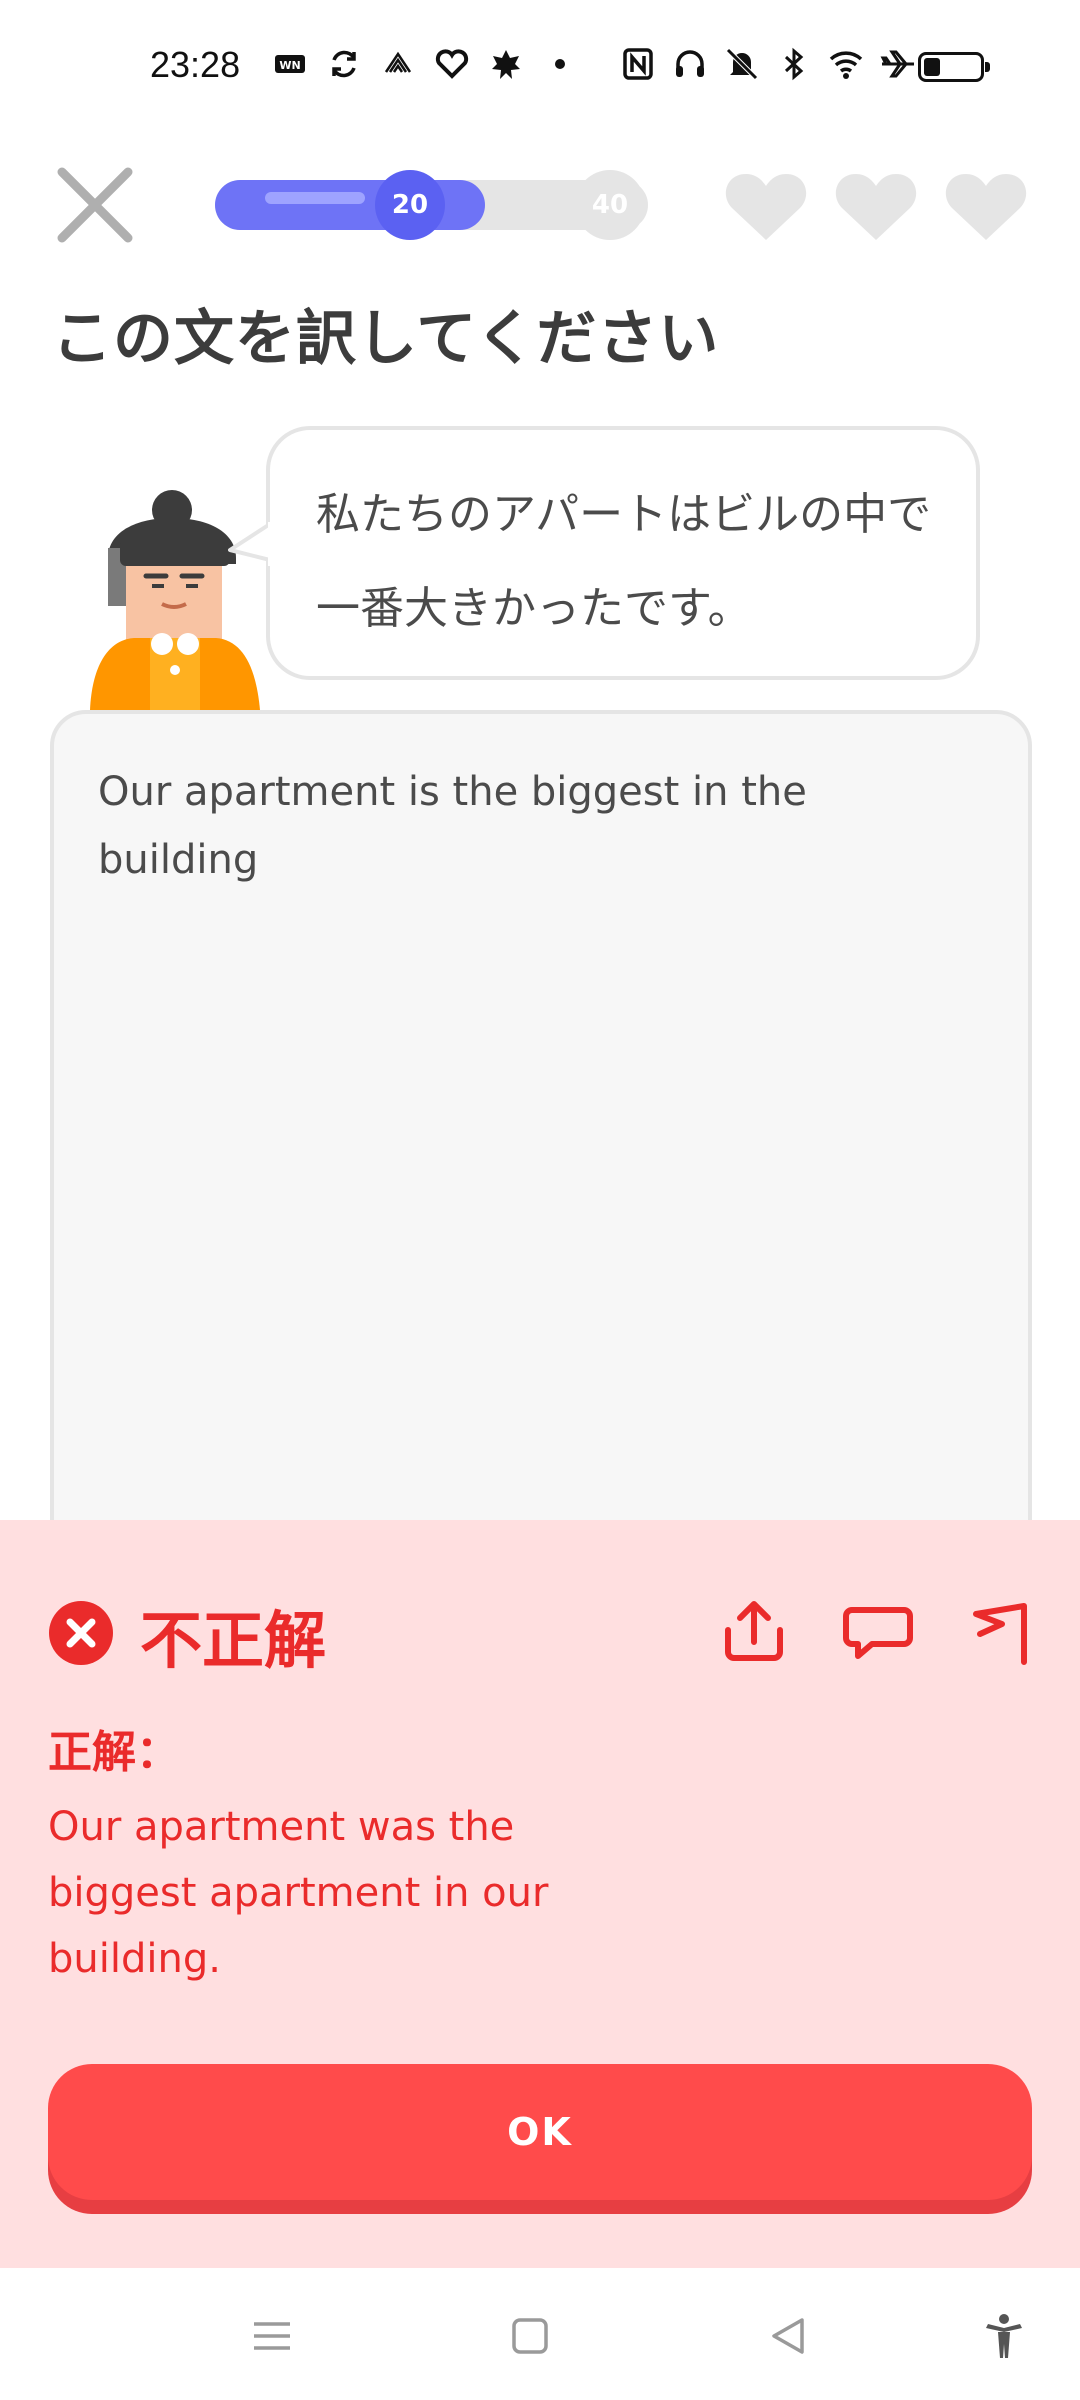 The image size is (1080, 2400). What do you see at coordinates (114, 1752) in the screenshot?
I see `correct-answer-label: 正解：` at bounding box center [114, 1752].